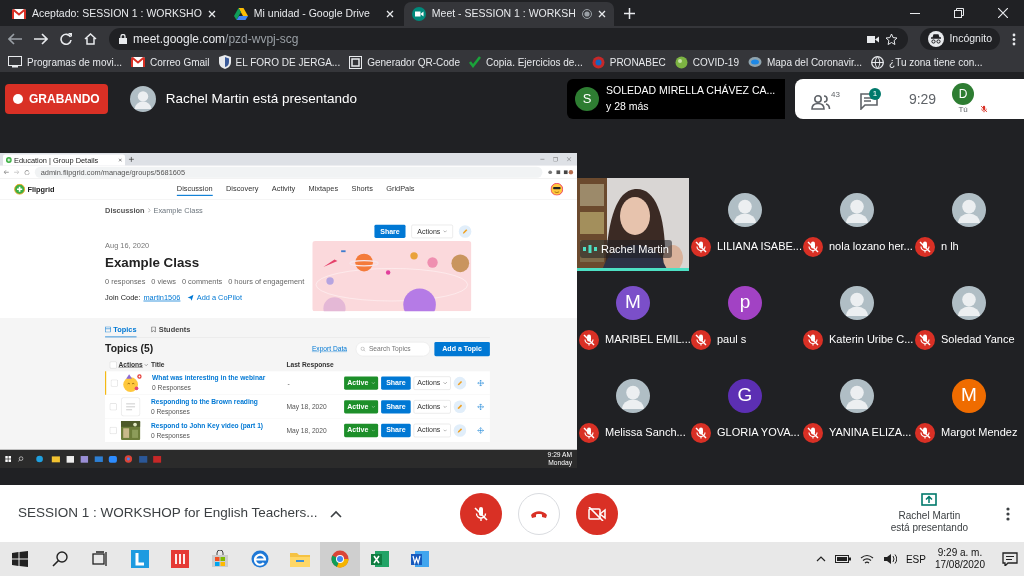 The height and width of the screenshot is (576, 1024). Describe the element at coordinates (170, 62) in the screenshot. I see `bookmark: Correo Gmail` at that location.